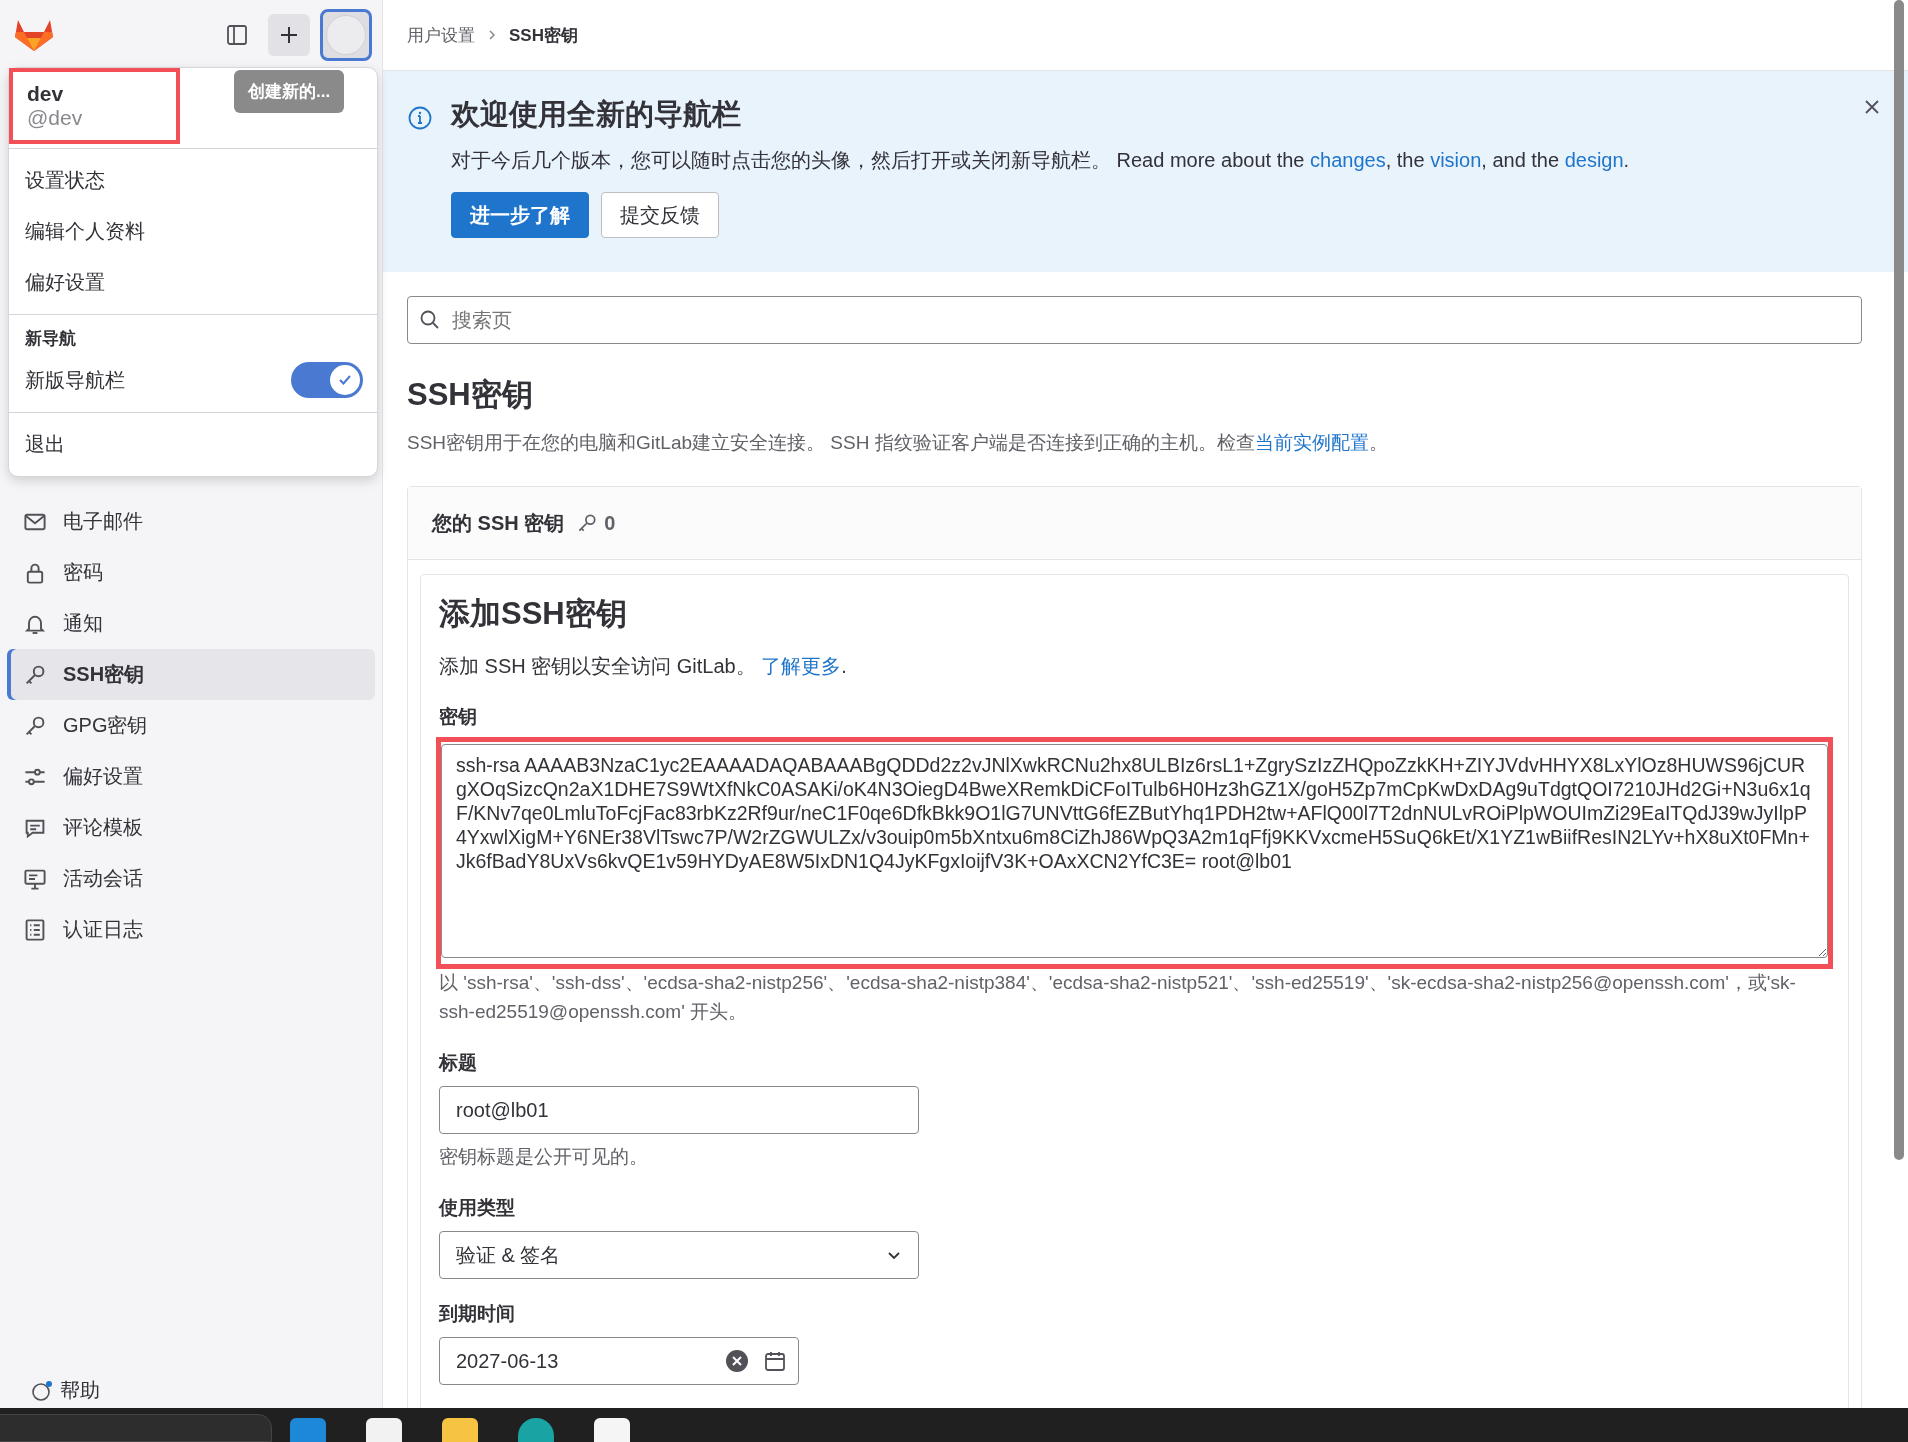 The height and width of the screenshot is (1442, 1908). I want to click on title-input: root@lb01, so click(679, 1110).